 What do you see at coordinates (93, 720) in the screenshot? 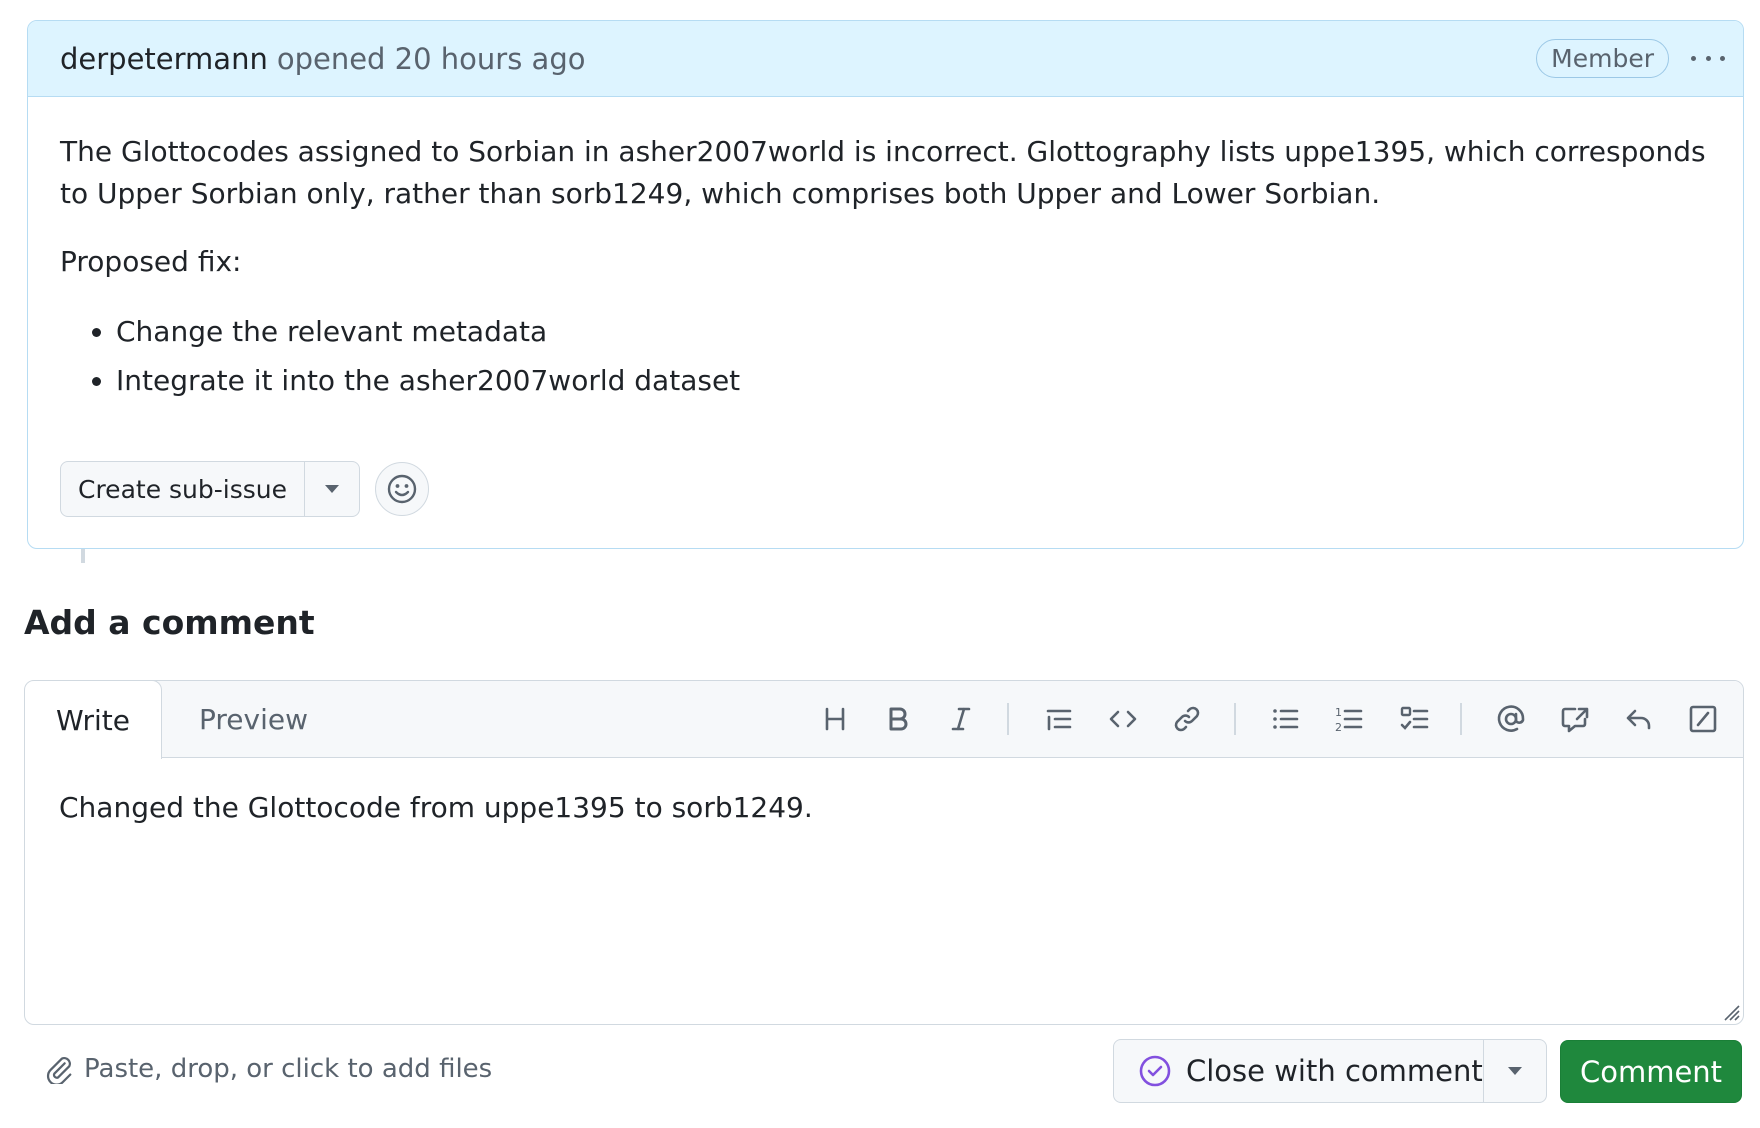
I see `tab-write: Write` at bounding box center [93, 720].